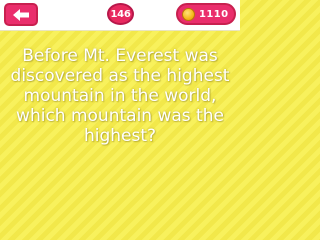 This screenshot has width=320, height=240. I want to click on coin-count: 1110, so click(214, 14).